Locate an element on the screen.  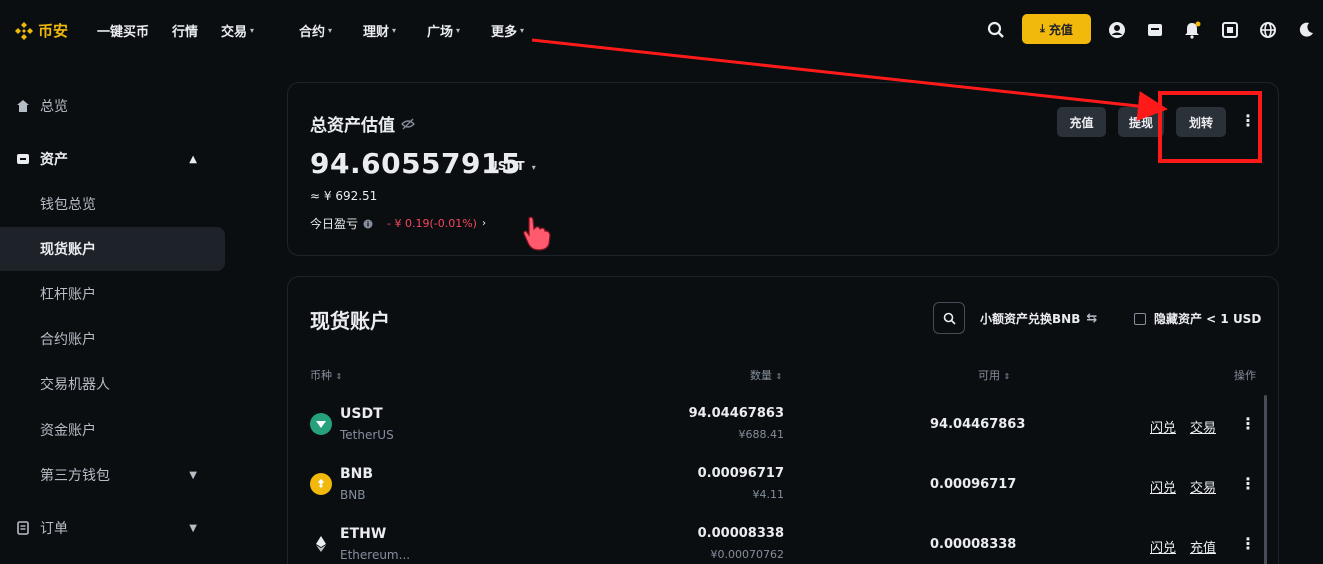
sidebar-item-wallet-overview: 钱包总览 is located at coordinates (112, 204).